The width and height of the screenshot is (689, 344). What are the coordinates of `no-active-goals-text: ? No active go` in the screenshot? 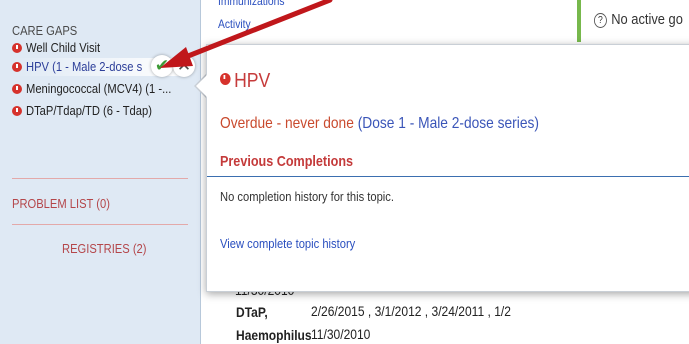 It's located at (638, 19).